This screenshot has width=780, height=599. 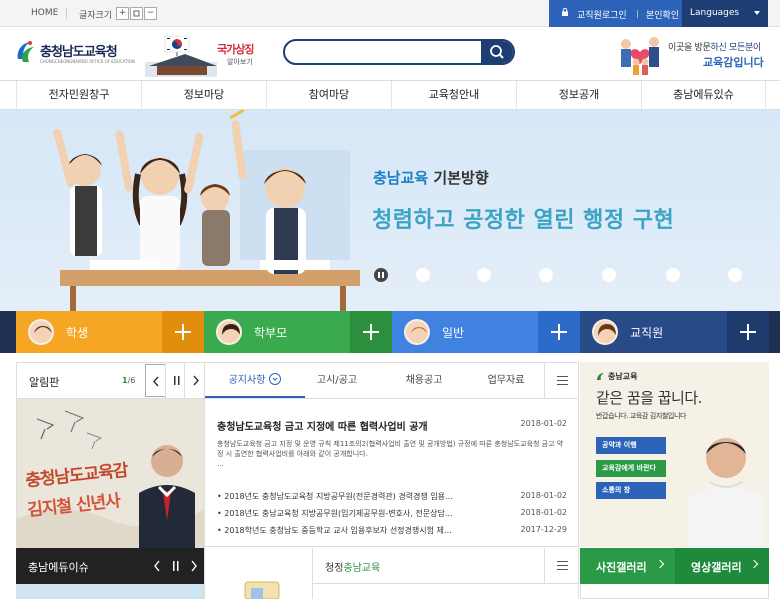 What do you see at coordinates (229, 332) in the screenshot?
I see `parent-avatar-icon` at bounding box center [229, 332].